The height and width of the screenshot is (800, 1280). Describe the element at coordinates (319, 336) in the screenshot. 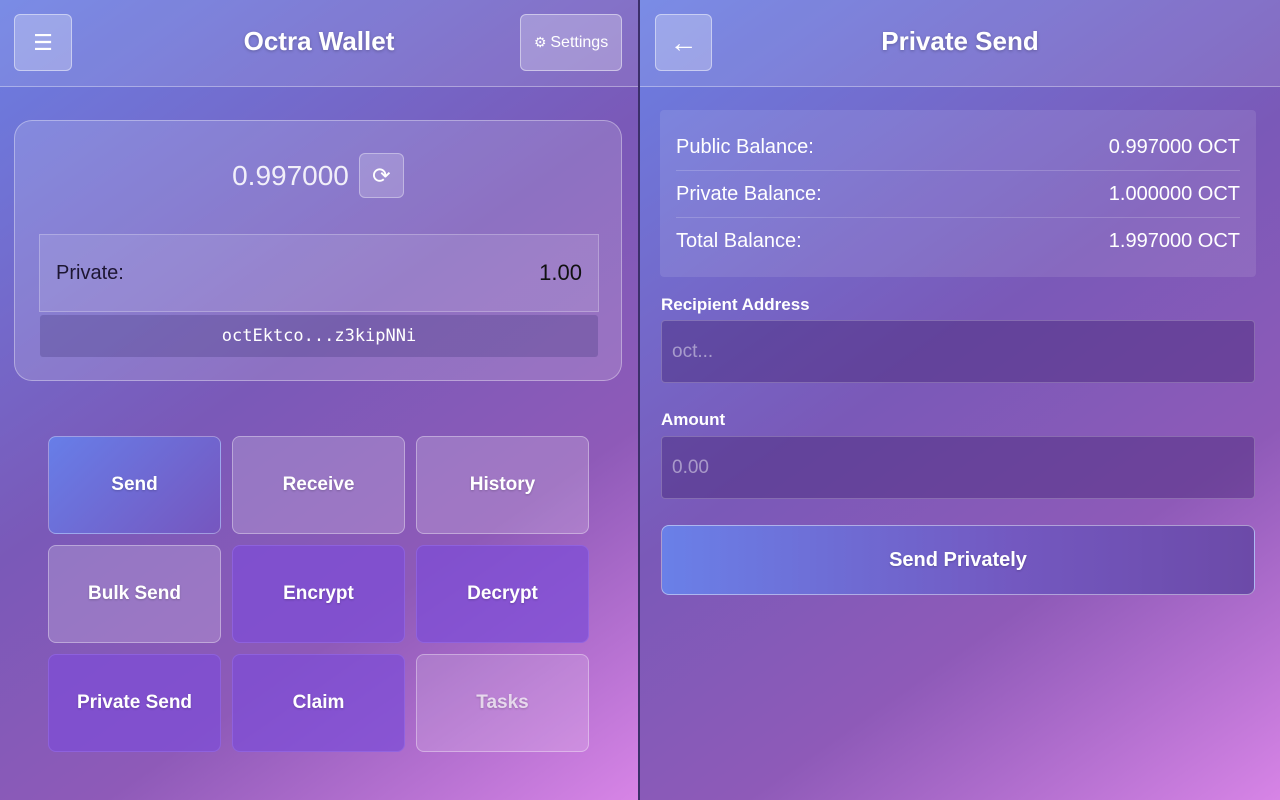

I see `wallet-address: octEktco...z3kipNNi` at that location.